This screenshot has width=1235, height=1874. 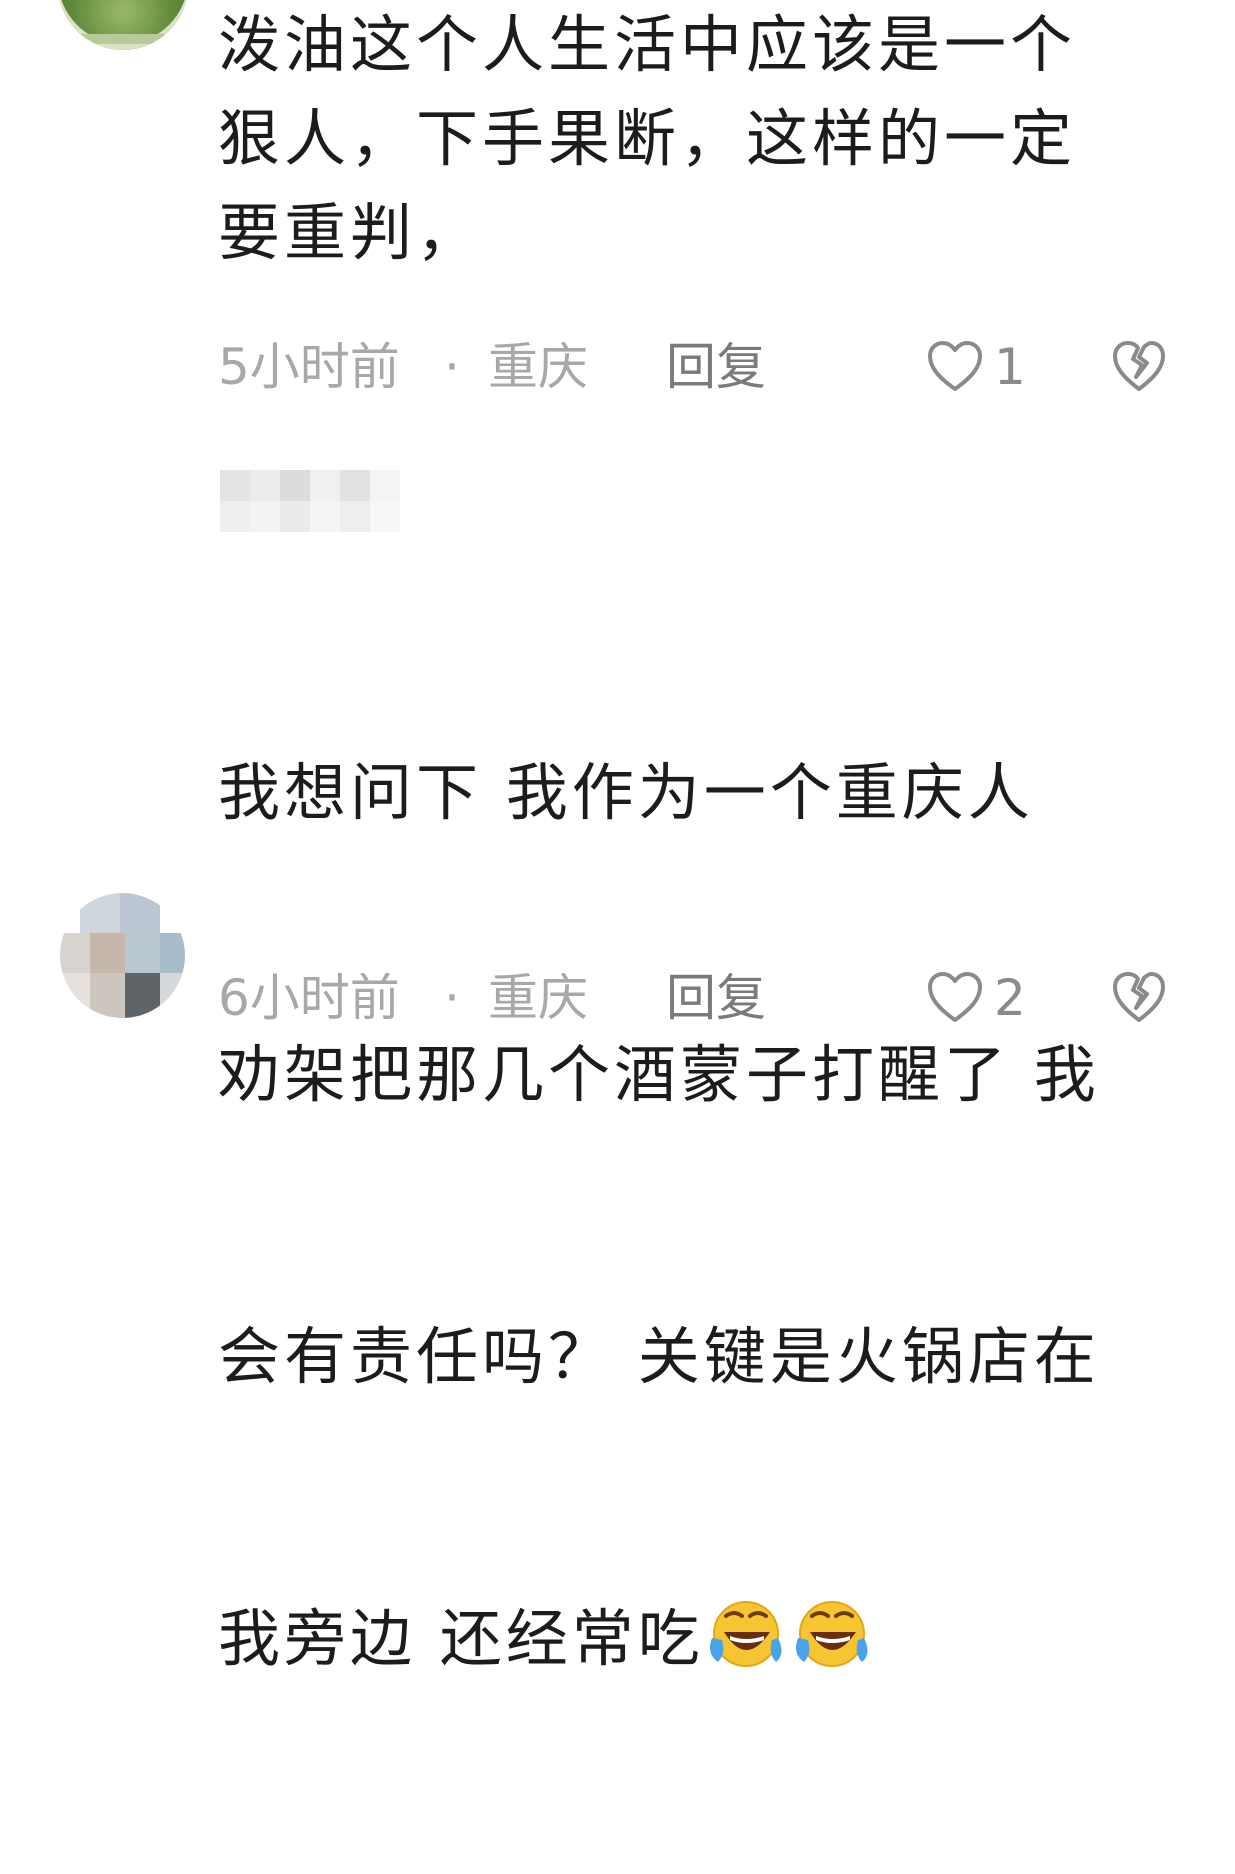 What do you see at coordinates (647, 138) in the screenshot?
I see `comment-text: 泼油这个人生活中应该是一个 狠人，下手果断，这样的一定 要重判，` at bounding box center [647, 138].